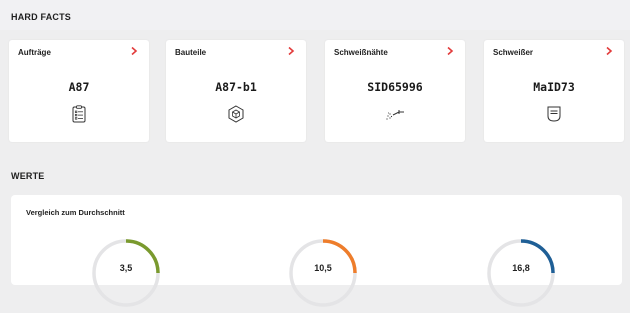  I want to click on card-schweisser: Schweißer MaID73, so click(554, 91).